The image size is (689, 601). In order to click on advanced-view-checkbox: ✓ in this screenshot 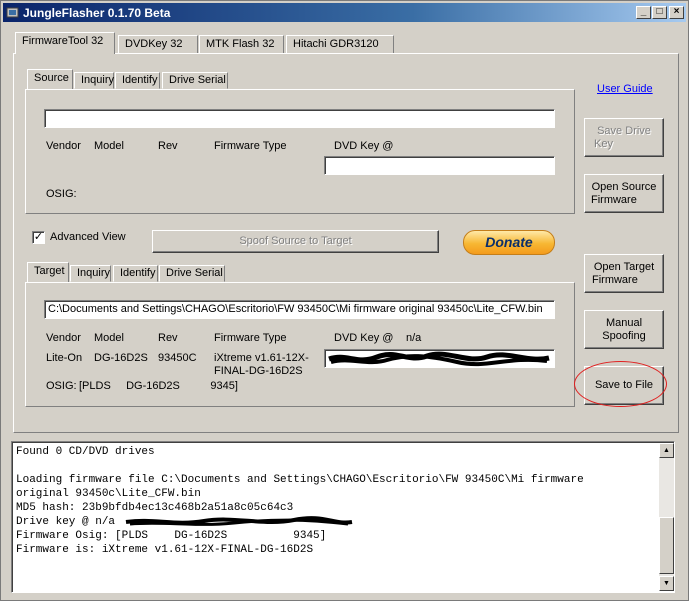, I will do `click(38, 237)`.